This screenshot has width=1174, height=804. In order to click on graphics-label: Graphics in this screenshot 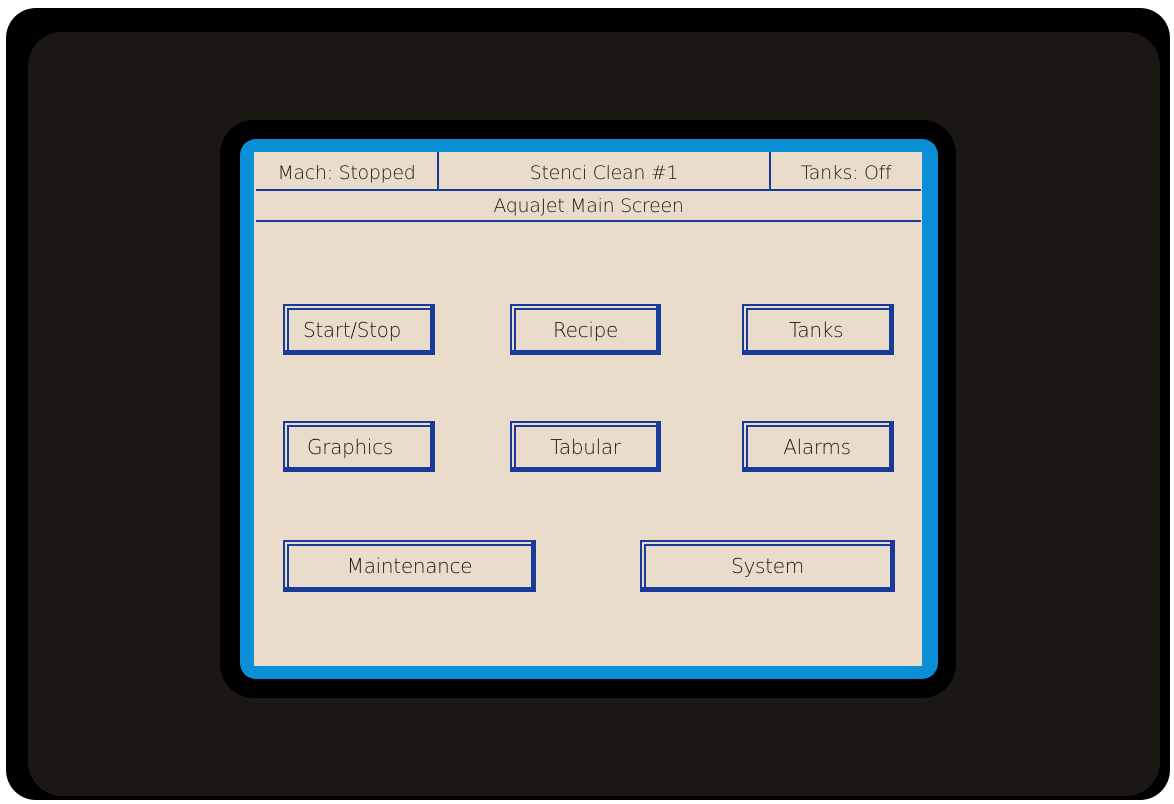, I will do `click(350, 446)`.